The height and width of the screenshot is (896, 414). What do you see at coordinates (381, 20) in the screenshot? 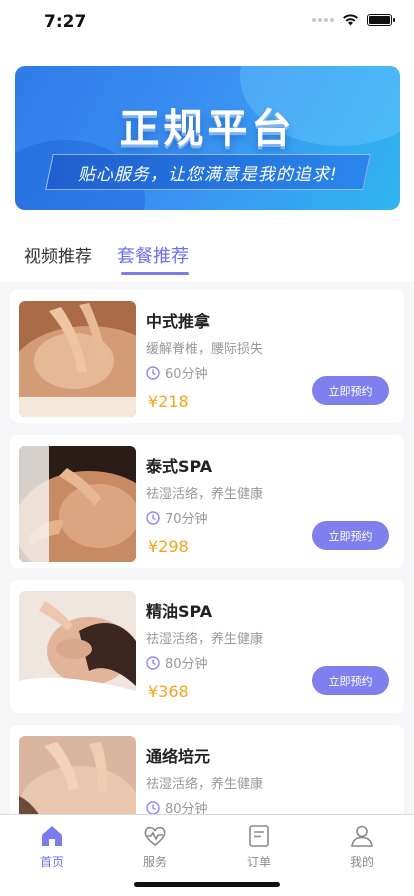
I see `battery-icon` at bounding box center [381, 20].